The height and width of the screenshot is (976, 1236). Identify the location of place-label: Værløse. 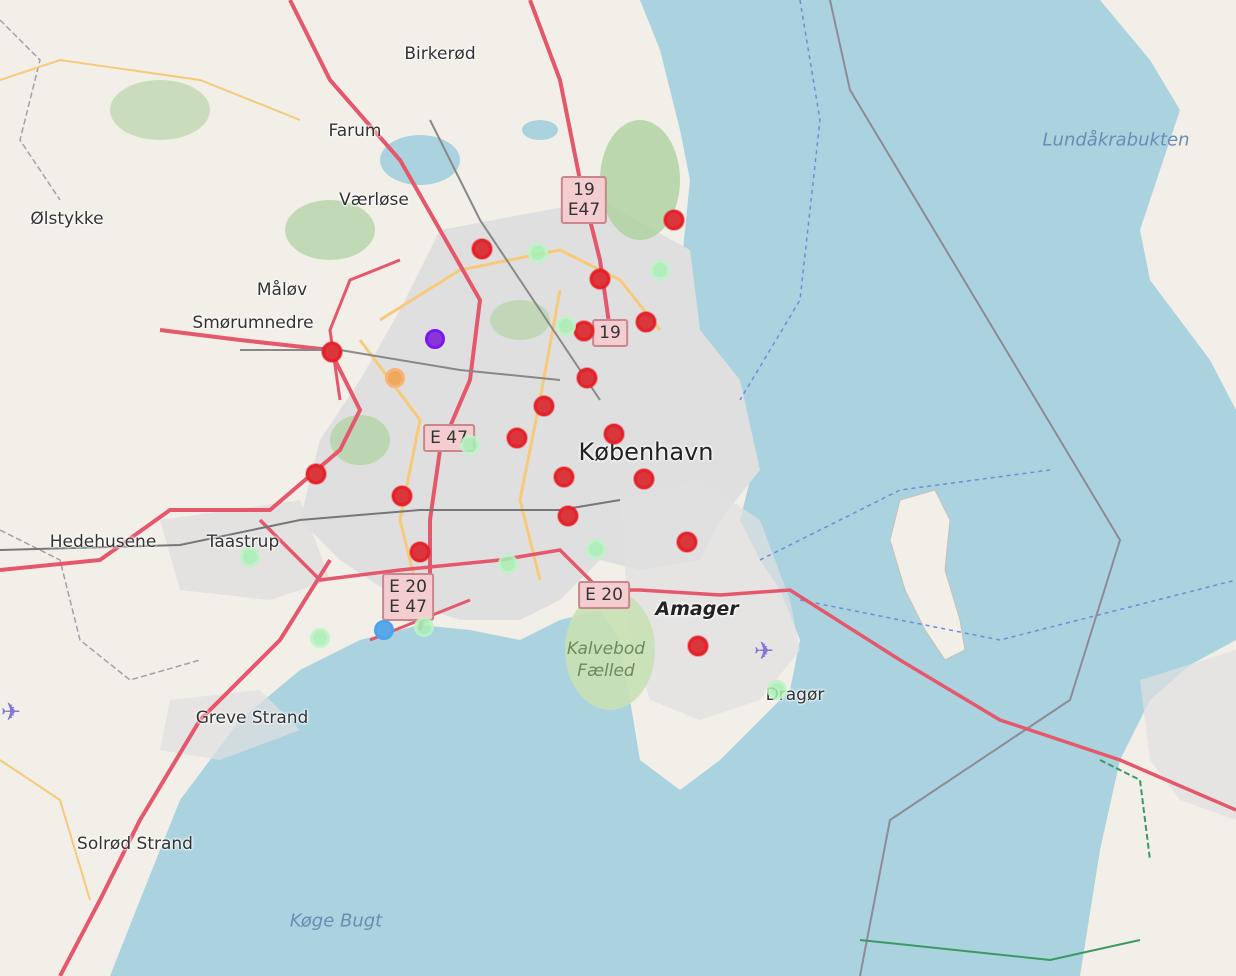
(374, 200).